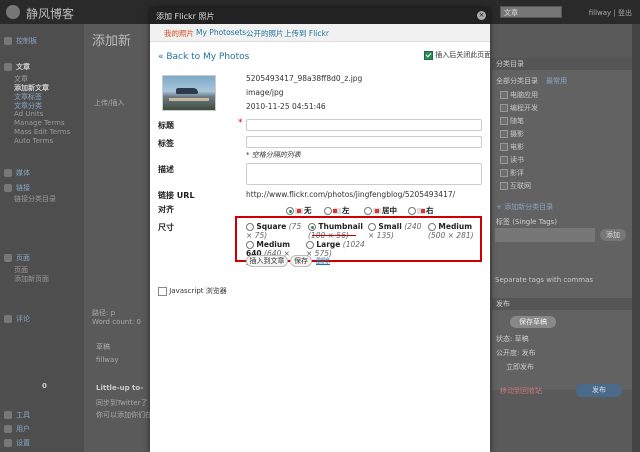 The height and width of the screenshot is (452, 640). Describe the element at coordinates (8, 188) in the screenshot. I see `links-icon` at that location.